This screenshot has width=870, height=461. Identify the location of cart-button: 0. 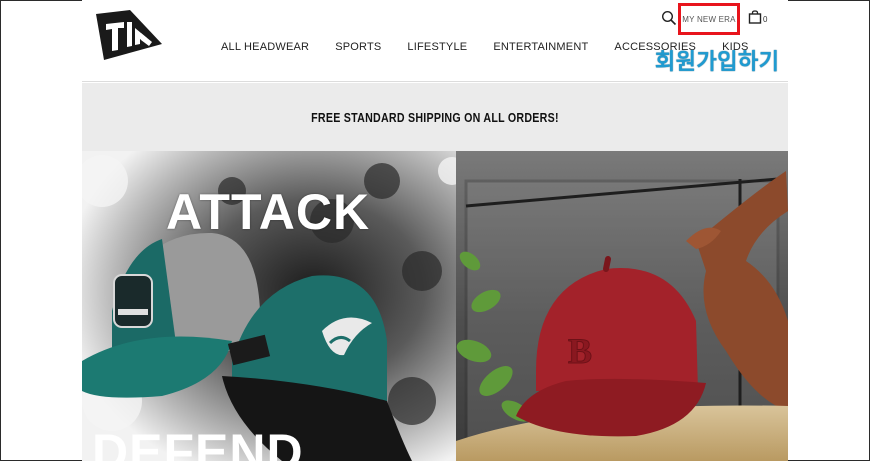
(757, 17).